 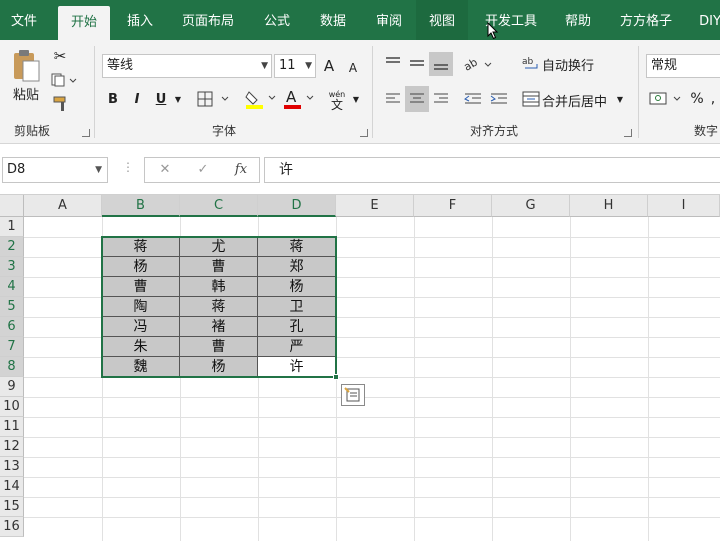 What do you see at coordinates (26, 66) in the screenshot?
I see `paste-icon` at bounding box center [26, 66].